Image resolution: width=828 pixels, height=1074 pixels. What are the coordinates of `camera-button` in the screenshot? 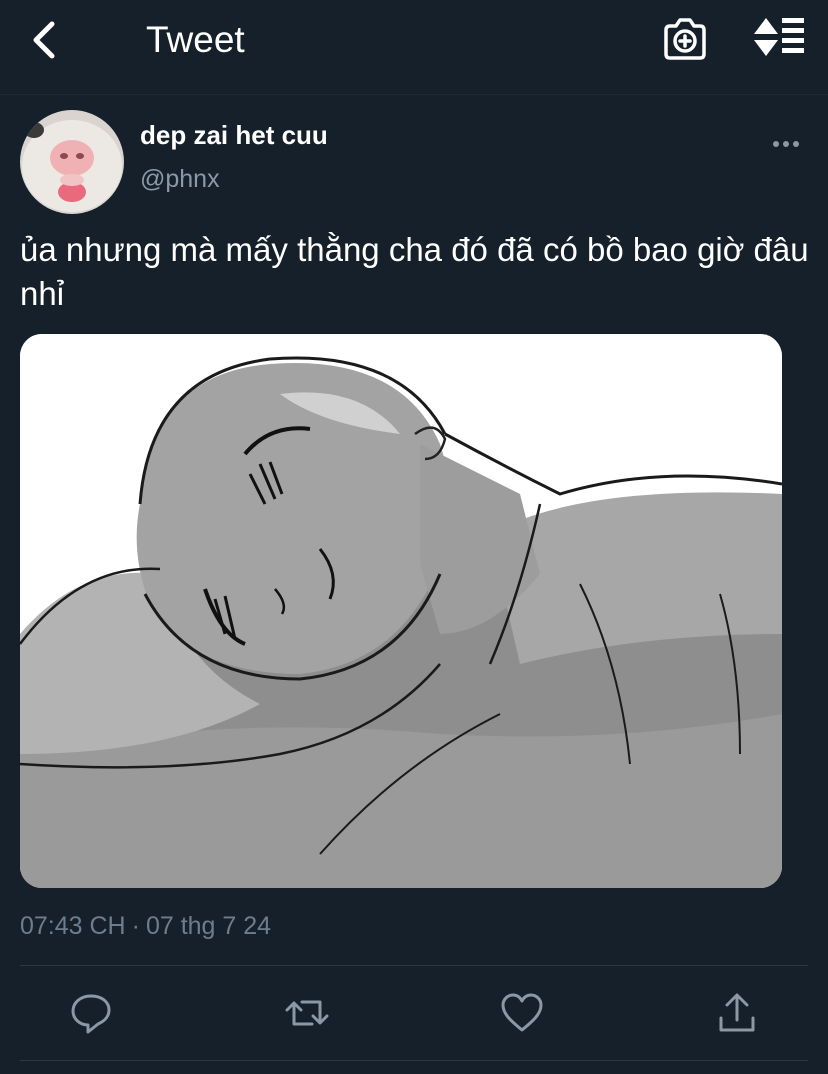 It's located at (685, 39).